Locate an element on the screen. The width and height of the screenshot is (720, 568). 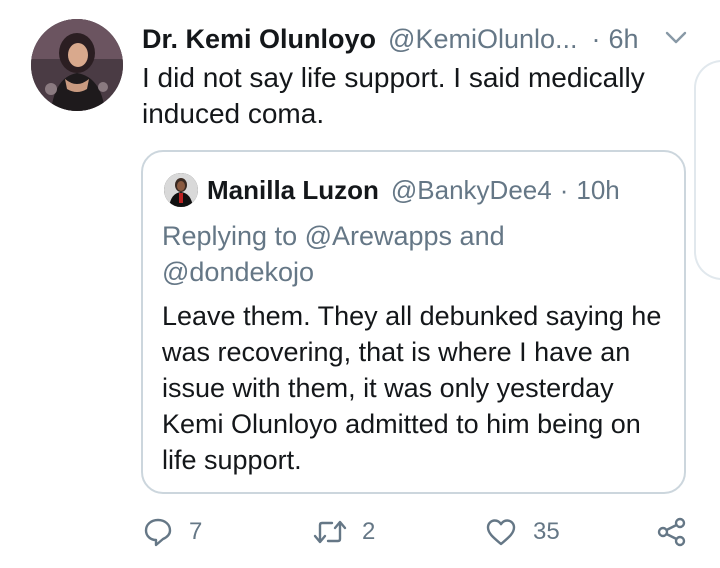
chevron-down-icon is located at coordinates (676, 38).